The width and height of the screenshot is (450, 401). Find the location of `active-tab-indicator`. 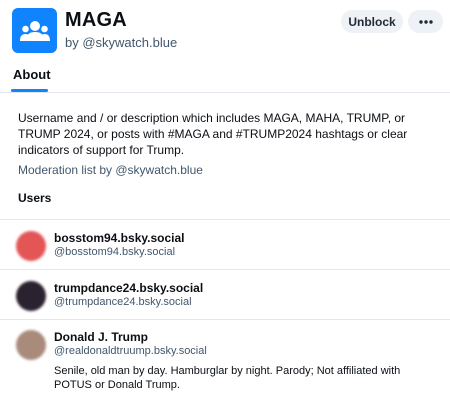

active-tab-indicator is located at coordinates (29, 90).